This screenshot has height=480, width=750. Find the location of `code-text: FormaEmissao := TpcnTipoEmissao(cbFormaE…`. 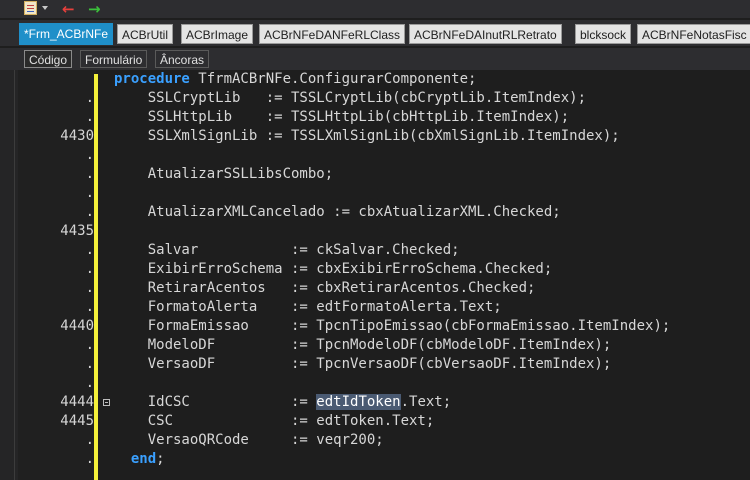

code-text: FormaEmissao := TpcnTipoEmissao(cbFormaE… is located at coordinates (392, 326).